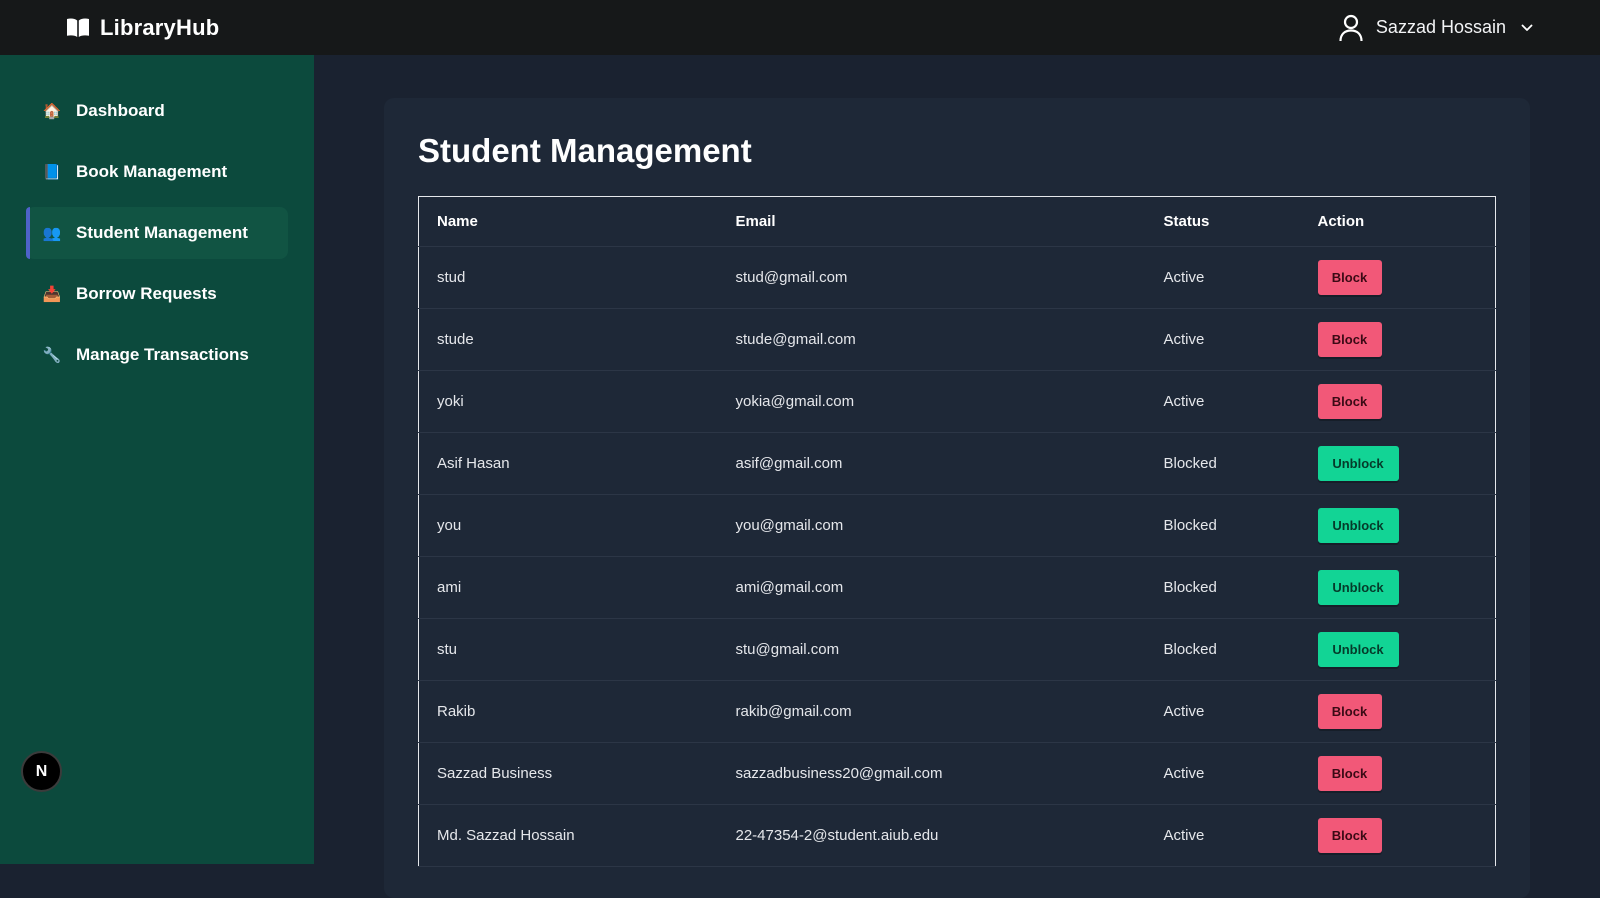 Image resolution: width=1600 pixels, height=898 pixels. I want to click on open-book-icon, so click(78, 28).